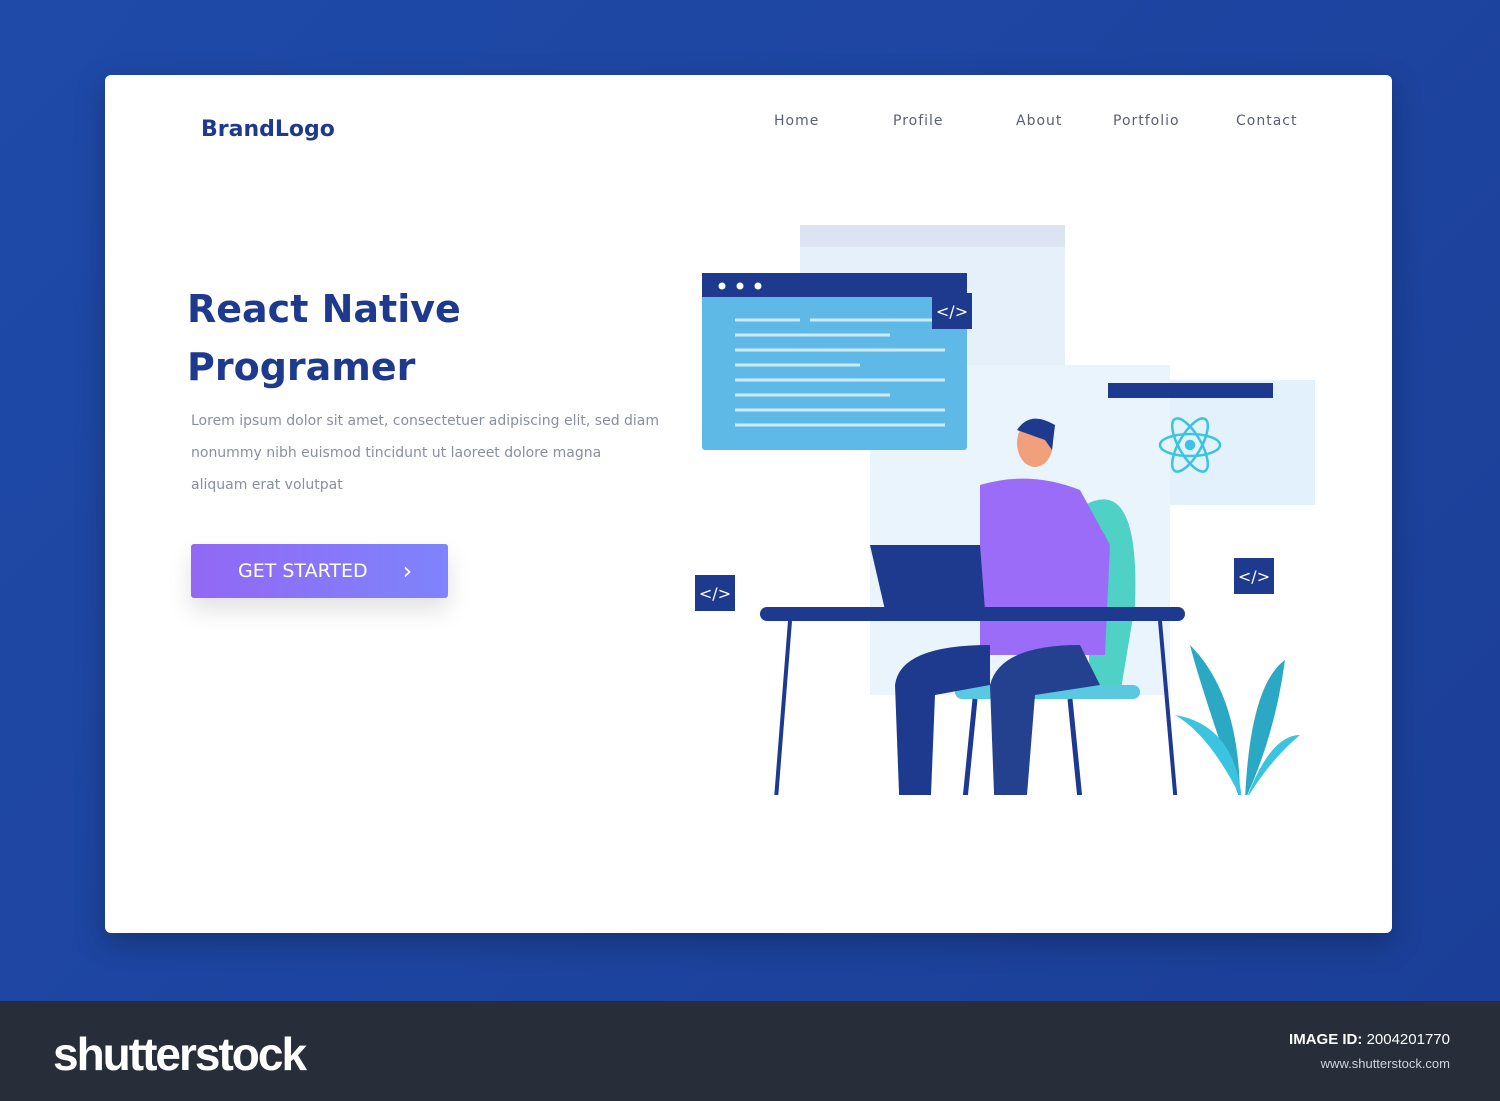 The image size is (1500, 1101). Describe the element at coordinates (932, 236) in the screenshot. I see `back-window-bar` at that location.